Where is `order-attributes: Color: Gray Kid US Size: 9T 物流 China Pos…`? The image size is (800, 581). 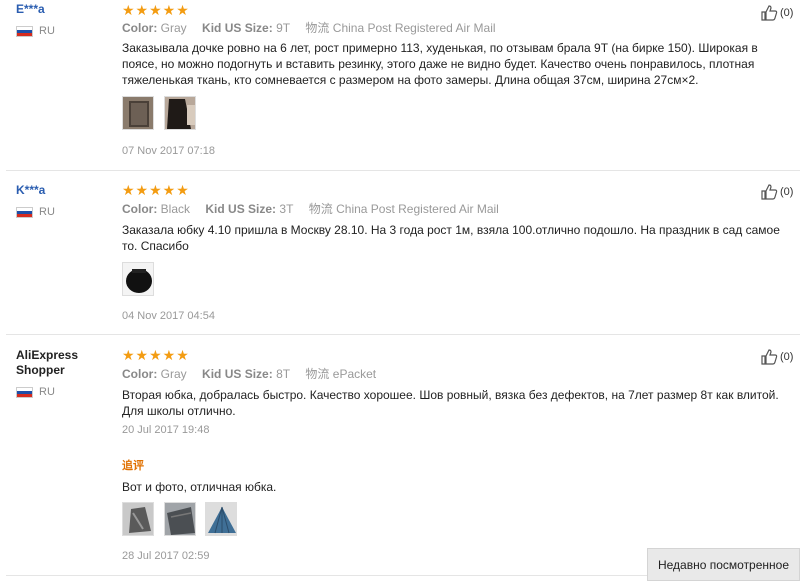 order-attributes: Color: Gray Kid US Size: 9T 物流 China Pos… is located at coordinates (309, 28).